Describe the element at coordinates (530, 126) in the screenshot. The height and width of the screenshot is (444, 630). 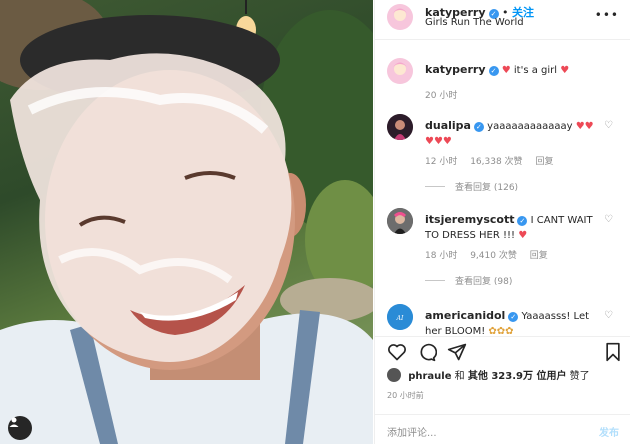
I see `comment-text: yaaaaaaaaaaaay` at that location.